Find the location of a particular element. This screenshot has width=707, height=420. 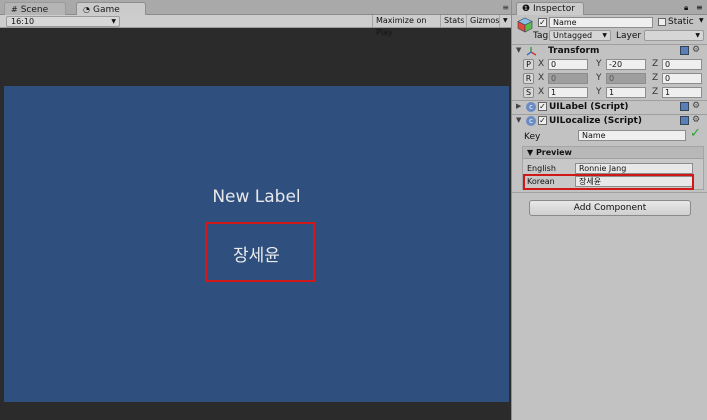

rotation-row: R X 0 Y 0 Z 0 is located at coordinates (609, 78).